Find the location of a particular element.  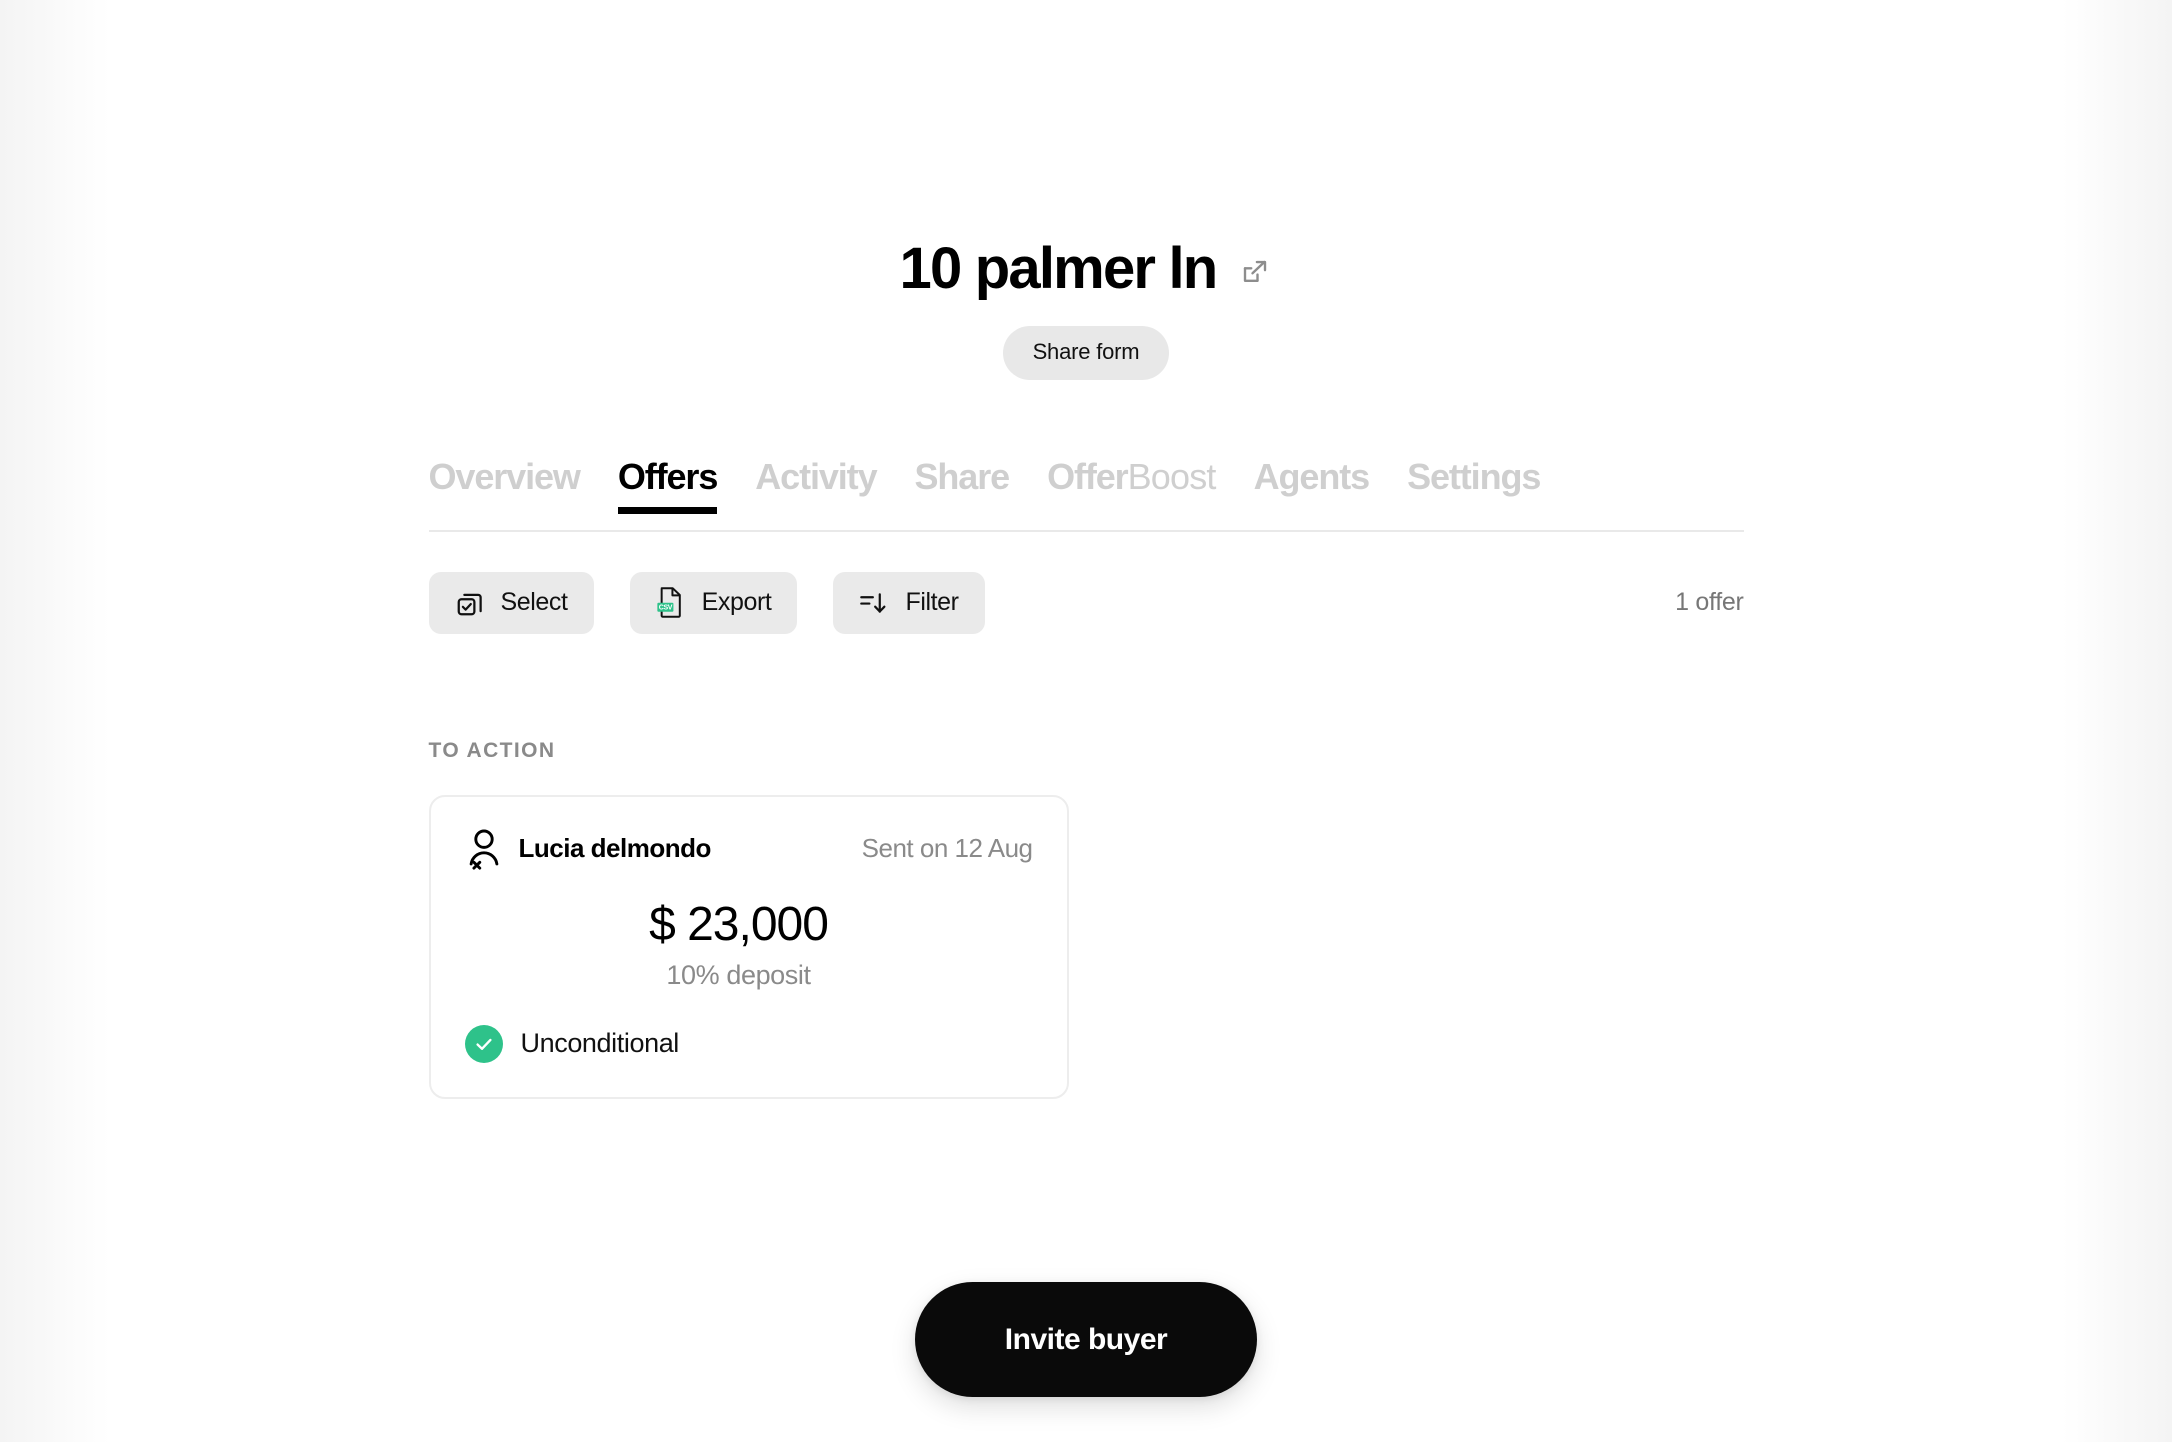

user-x-icon is located at coordinates (484, 849).